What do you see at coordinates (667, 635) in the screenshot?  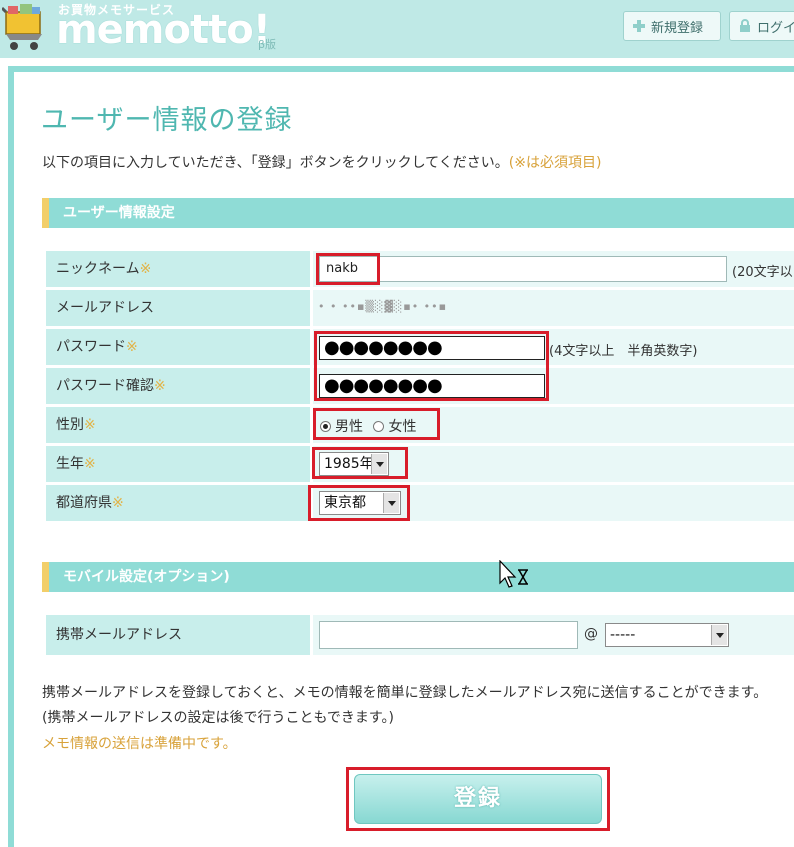 I see `mobile-domain-select: -----` at bounding box center [667, 635].